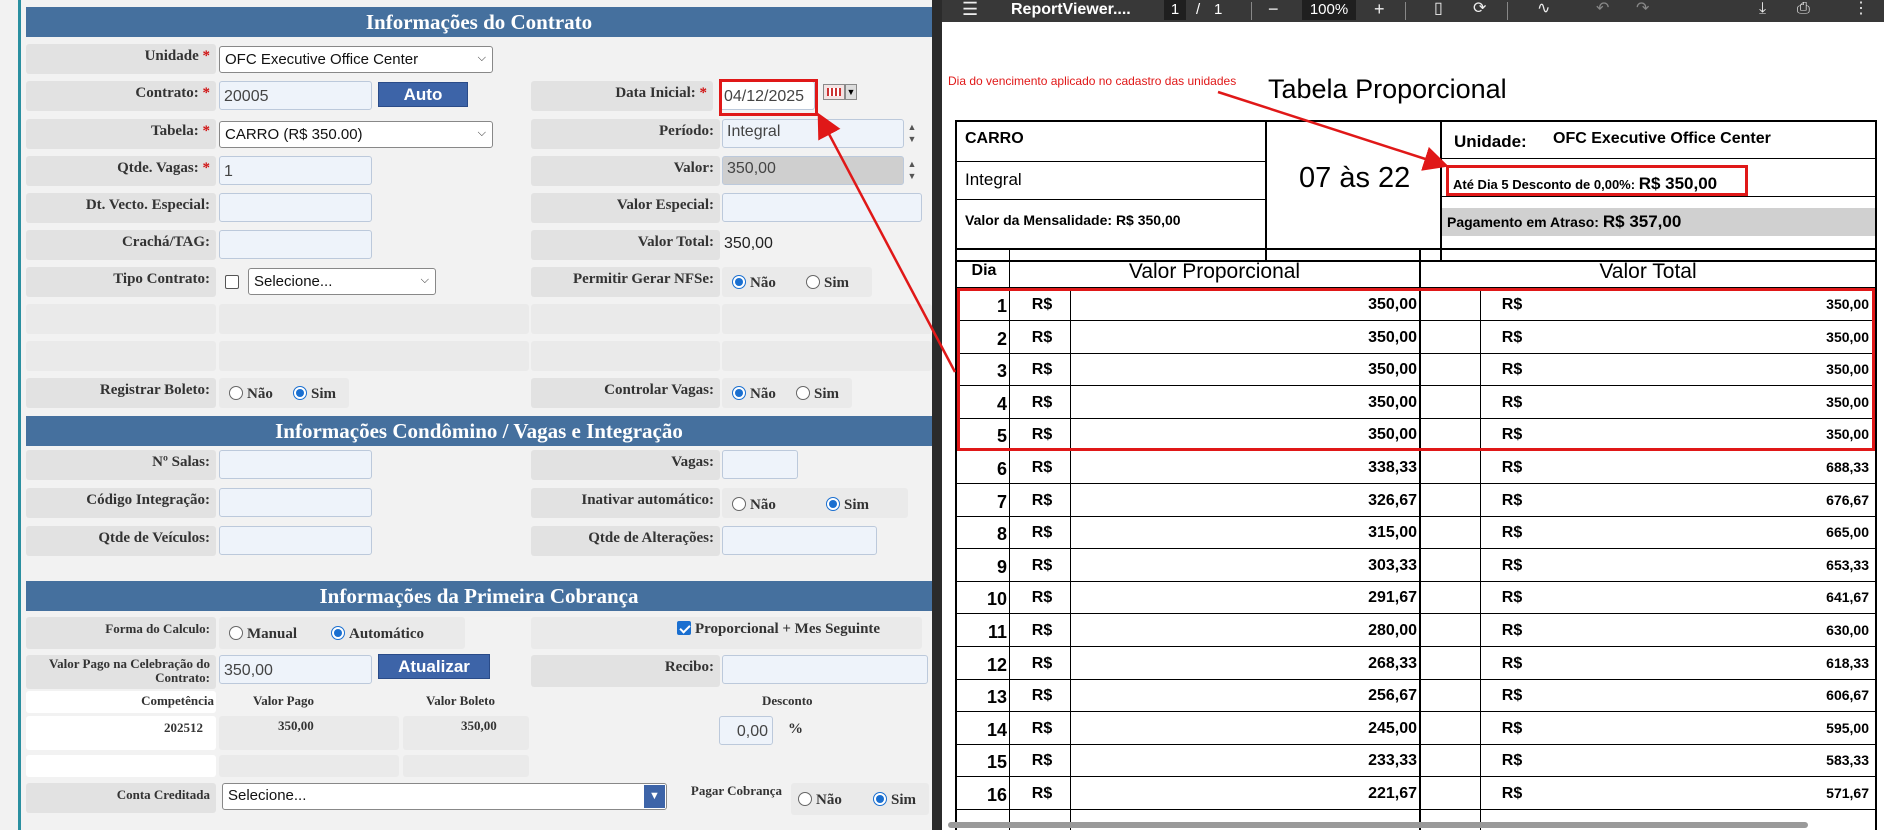 The height and width of the screenshot is (830, 1884). Describe the element at coordinates (827, 283) in the screenshot. I see `nfse-sim-radio: Sim` at that location.